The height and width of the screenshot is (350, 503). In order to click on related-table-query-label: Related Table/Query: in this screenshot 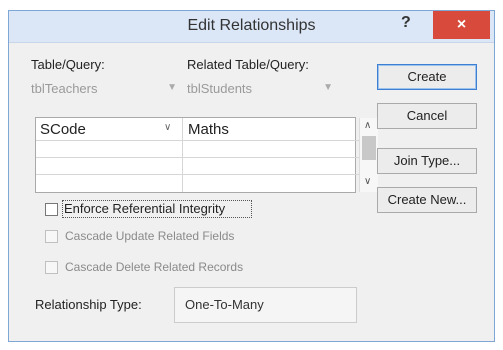, I will do `click(248, 64)`.